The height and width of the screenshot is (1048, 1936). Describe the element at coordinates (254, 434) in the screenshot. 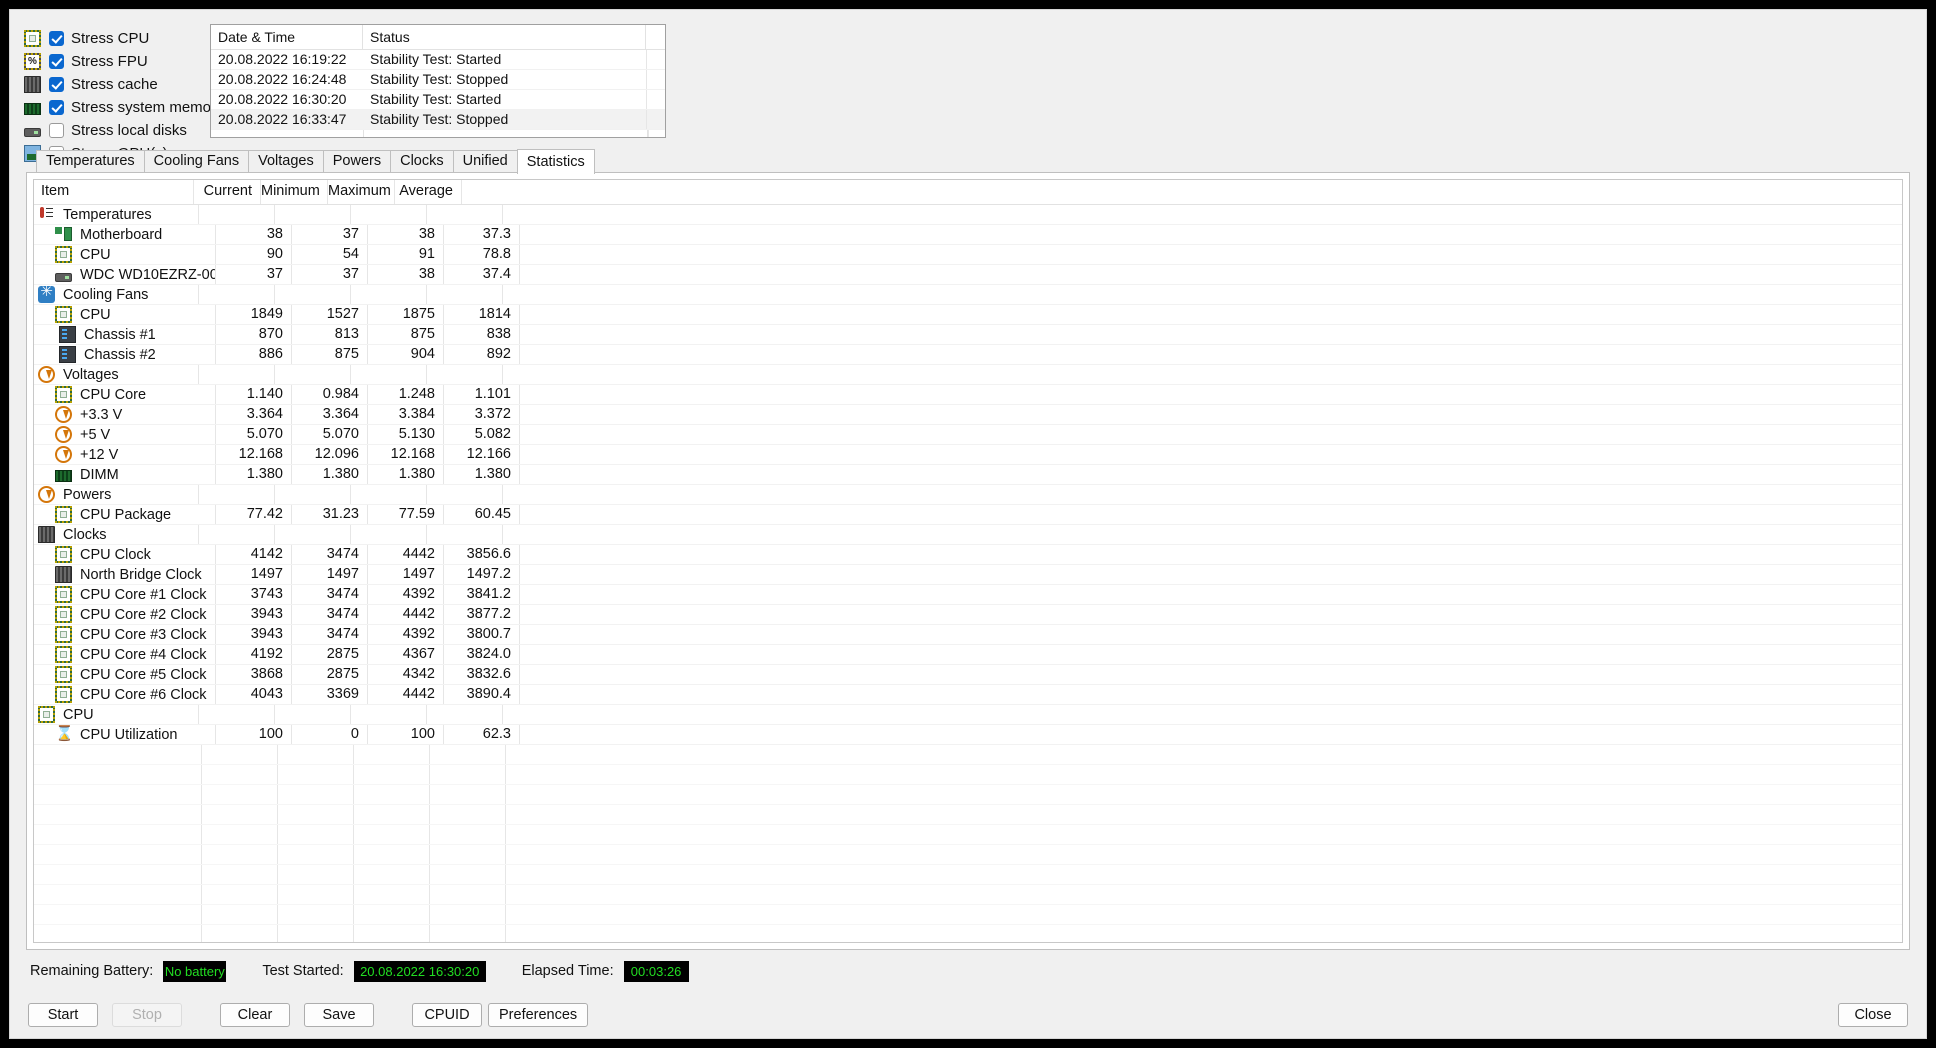

I see `row-current-cell: 5.070` at that location.